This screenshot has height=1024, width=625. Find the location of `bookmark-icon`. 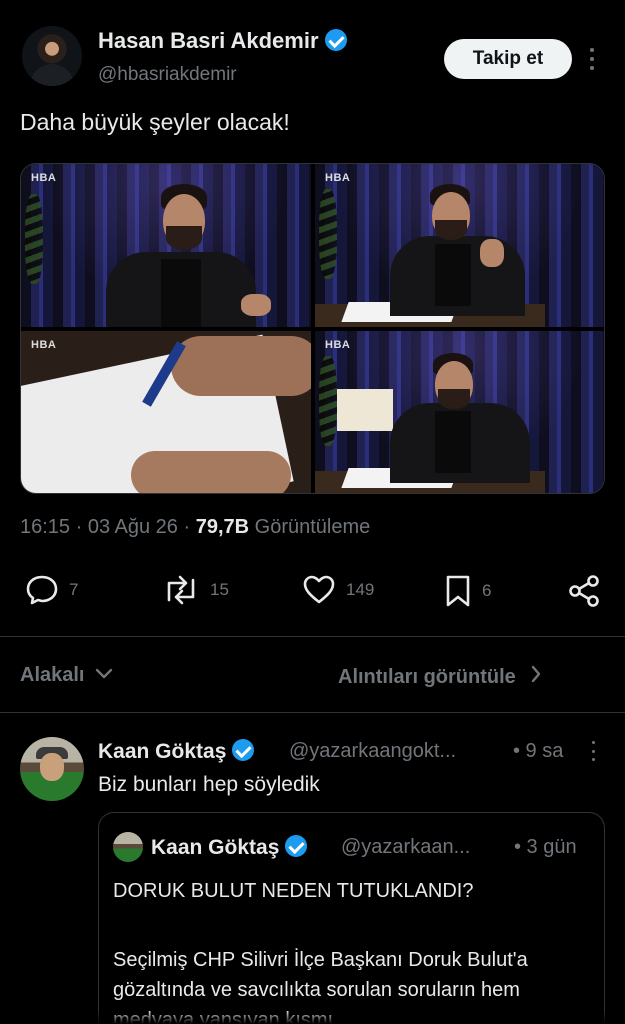

bookmark-icon is located at coordinates (458, 591).